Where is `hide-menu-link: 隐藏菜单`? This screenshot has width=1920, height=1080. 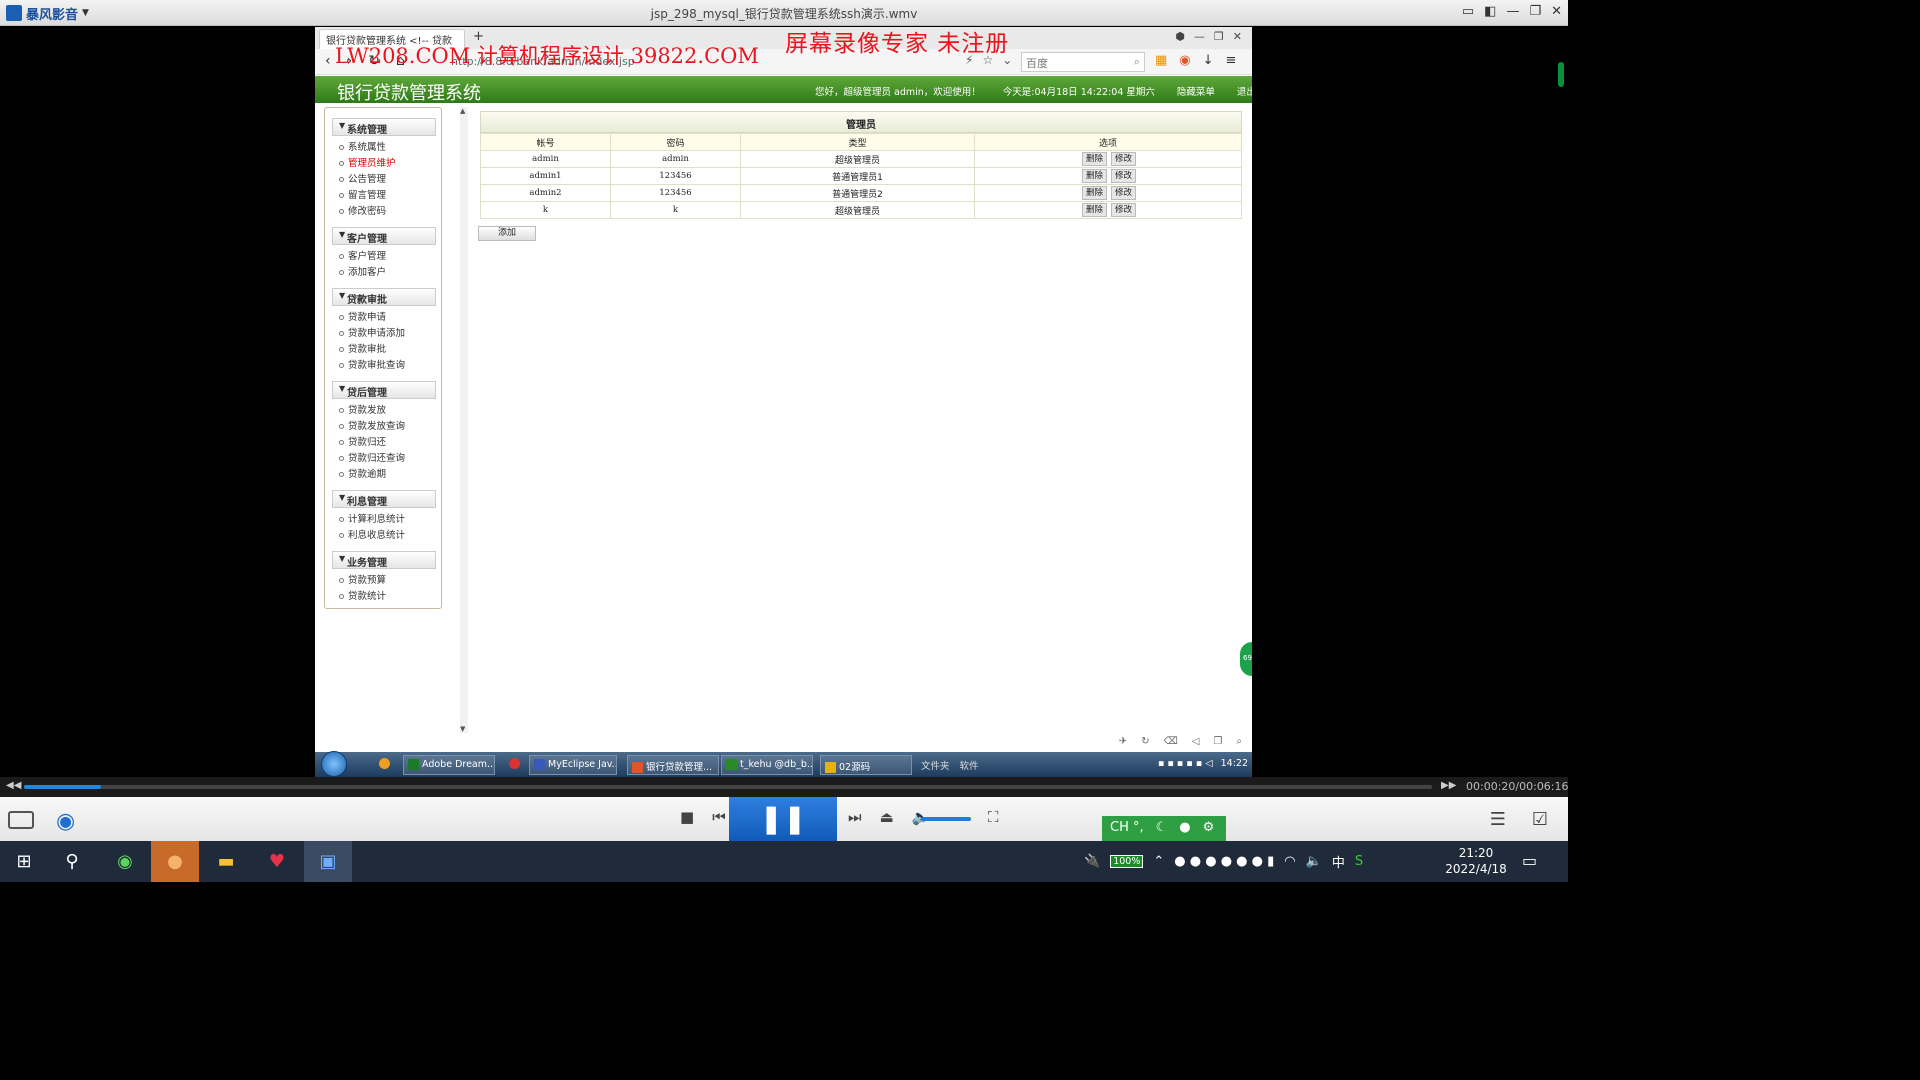 hide-menu-link: 隐藏菜单 is located at coordinates (1196, 91).